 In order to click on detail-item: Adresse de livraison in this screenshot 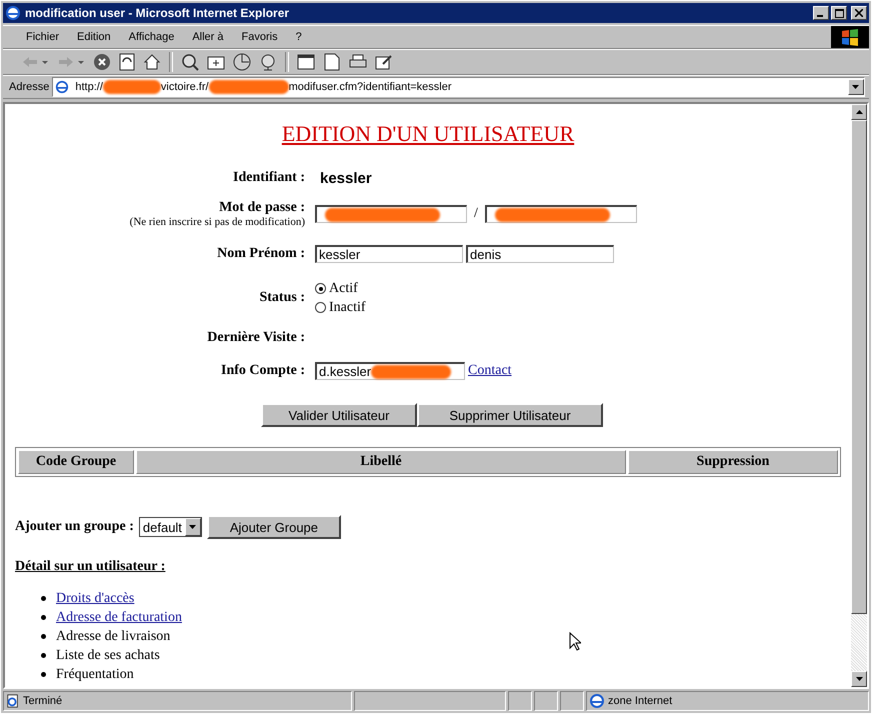, I will do `click(113, 637)`.